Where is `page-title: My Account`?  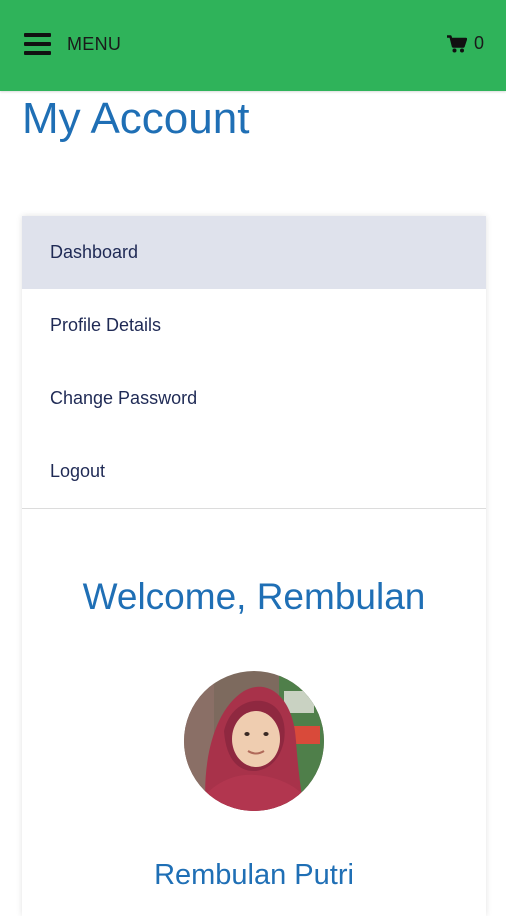 page-title: My Account is located at coordinates (136, 118).